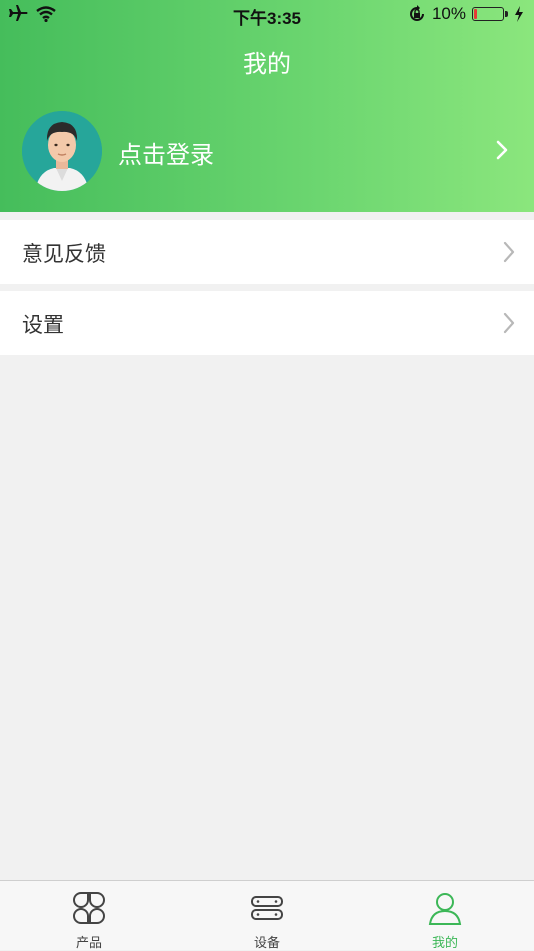 This screenshot has width=534, height=951. I want to click on avatar, so click(62, 151).